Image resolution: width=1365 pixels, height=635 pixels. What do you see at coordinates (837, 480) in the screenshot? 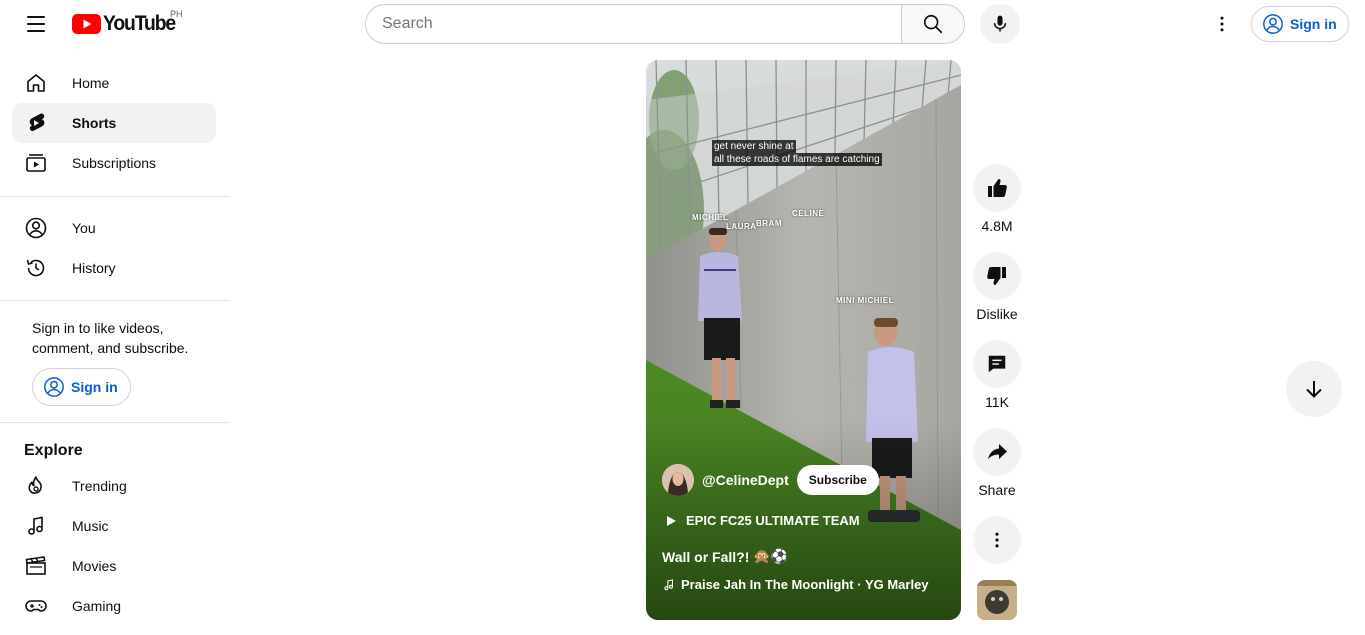
I see `subscribe-button: Subscribe` at bounding box center [837, 480].